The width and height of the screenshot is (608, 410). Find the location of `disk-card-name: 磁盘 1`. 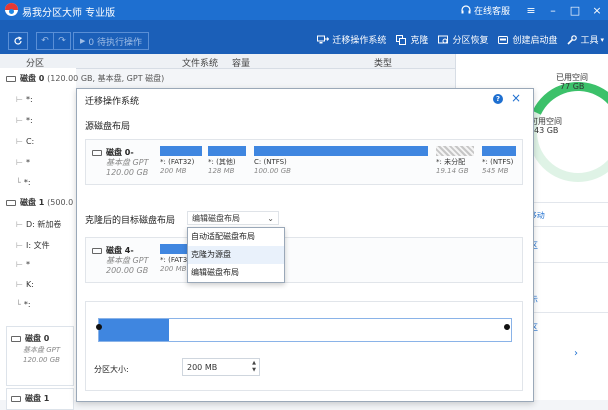

disk-card-name: 磁盘 1 is located at coordinates (30, 398).